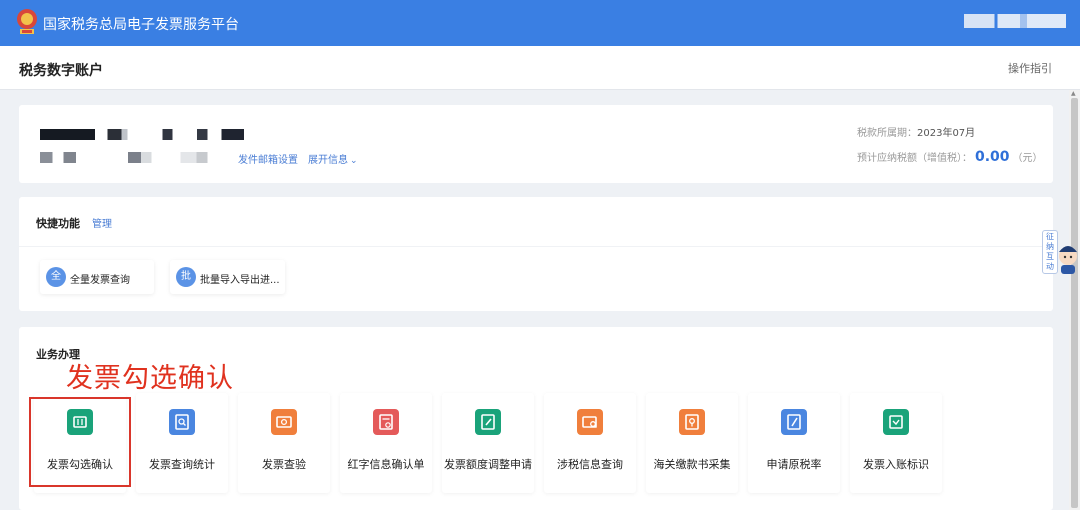  I want to click on taxpayer-id-redacted, so click(130, 157).